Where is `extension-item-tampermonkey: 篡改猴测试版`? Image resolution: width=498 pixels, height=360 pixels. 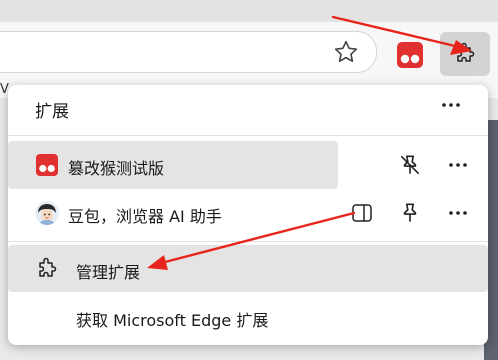 extension-item-tampermonkey: 篡改猴测试版 is located at coordinates (173, 165).